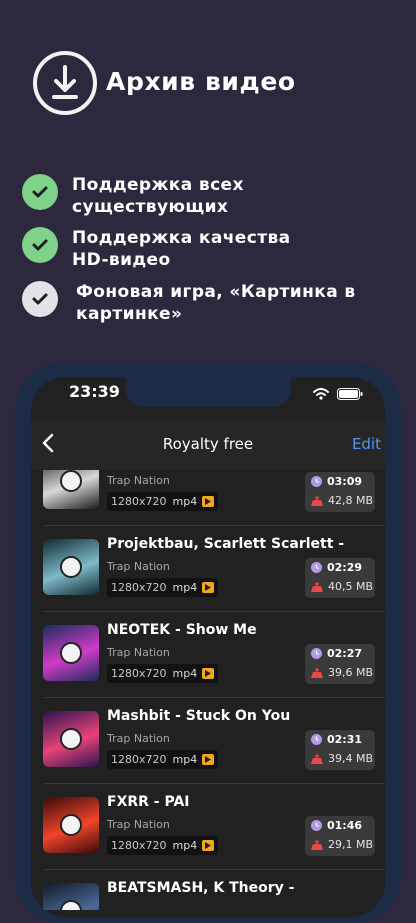  What do you see at coordinates (351, 758) in the screenshot?
I see `video-size: 39,4 MB` at bounding box center [351, 758].